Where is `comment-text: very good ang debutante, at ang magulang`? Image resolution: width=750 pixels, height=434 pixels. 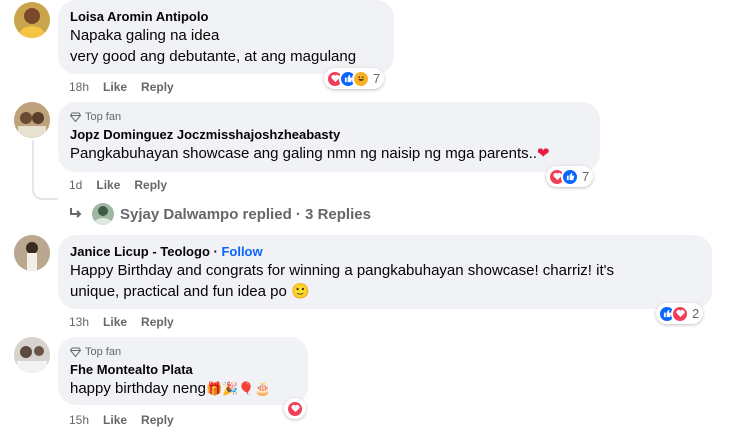 comment-text: very good ang debutante, at ang magulang is located at coordinates (213, 56).